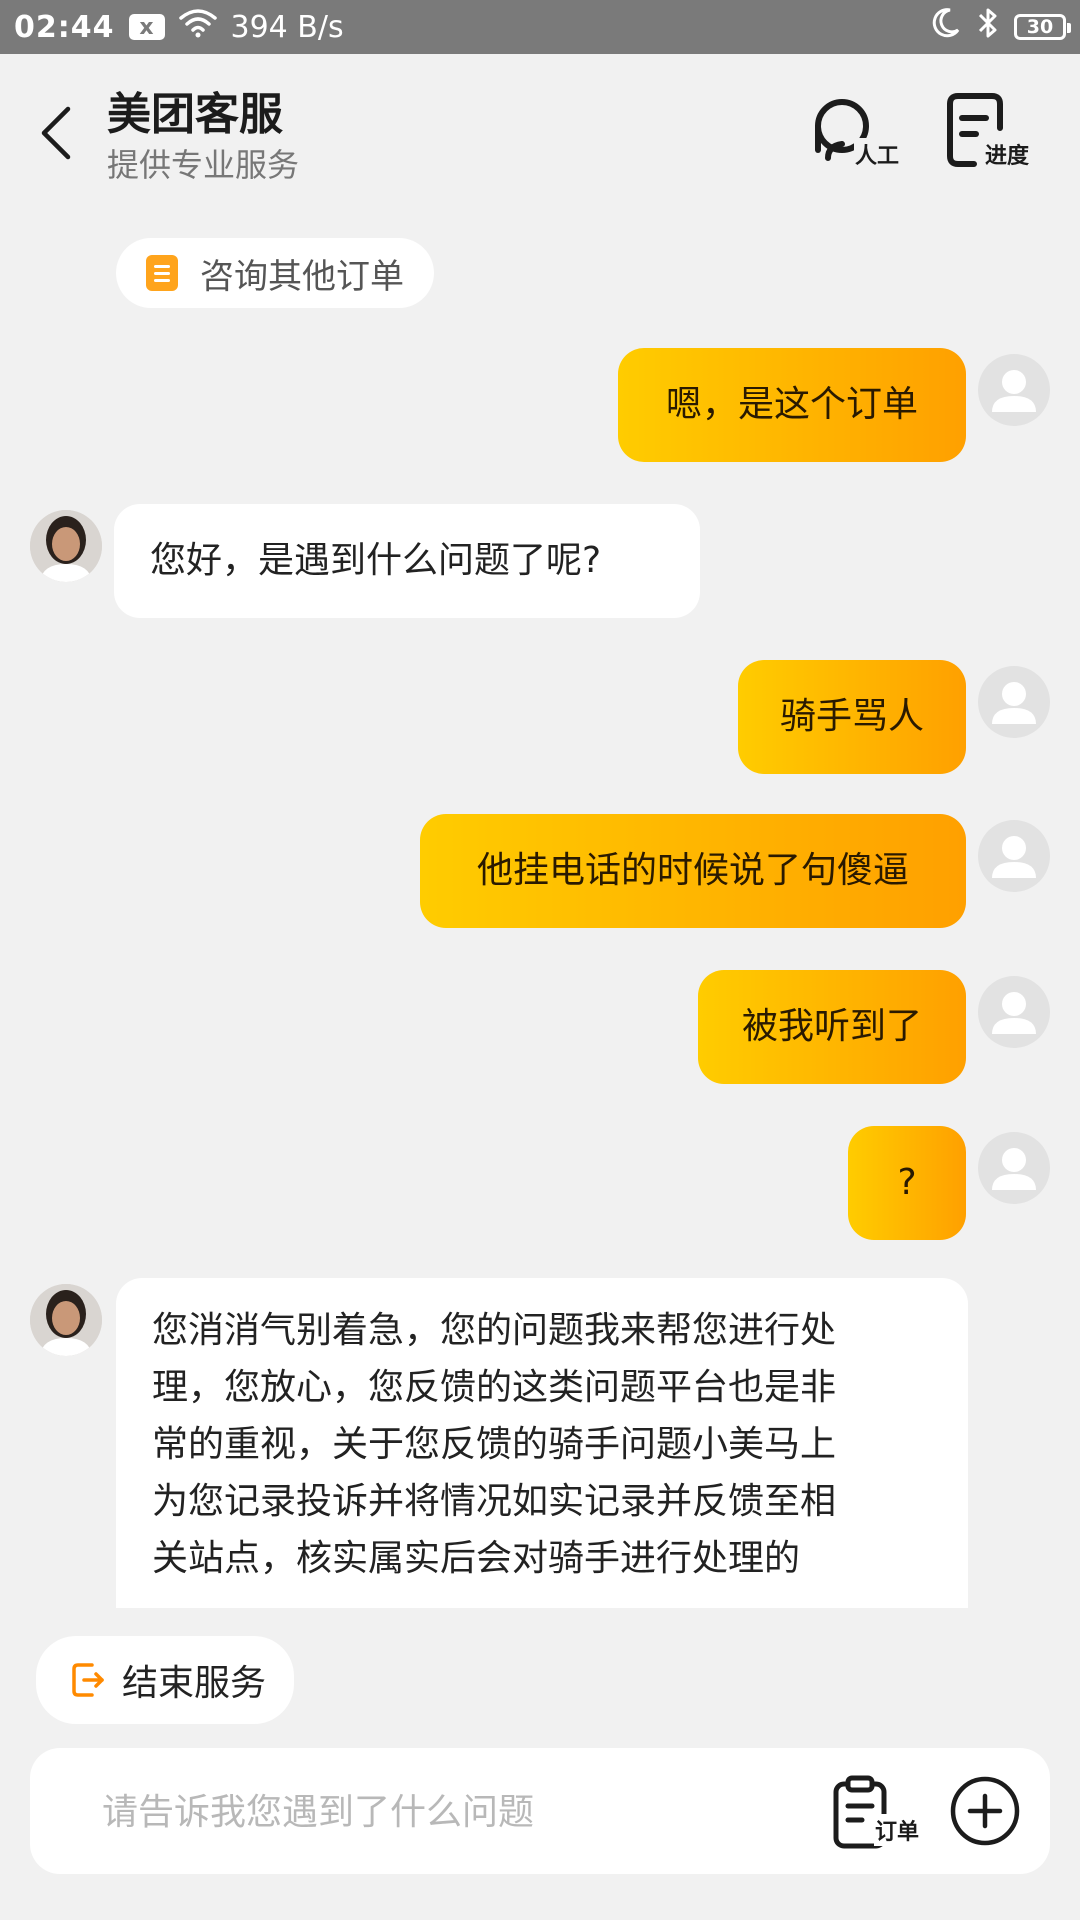 Image resolution: width=1080 pixels, height=1920 pixels. I want to click on message-line: 关站点，核实属实后会对骑手进行处理的, so click(476, 1558).